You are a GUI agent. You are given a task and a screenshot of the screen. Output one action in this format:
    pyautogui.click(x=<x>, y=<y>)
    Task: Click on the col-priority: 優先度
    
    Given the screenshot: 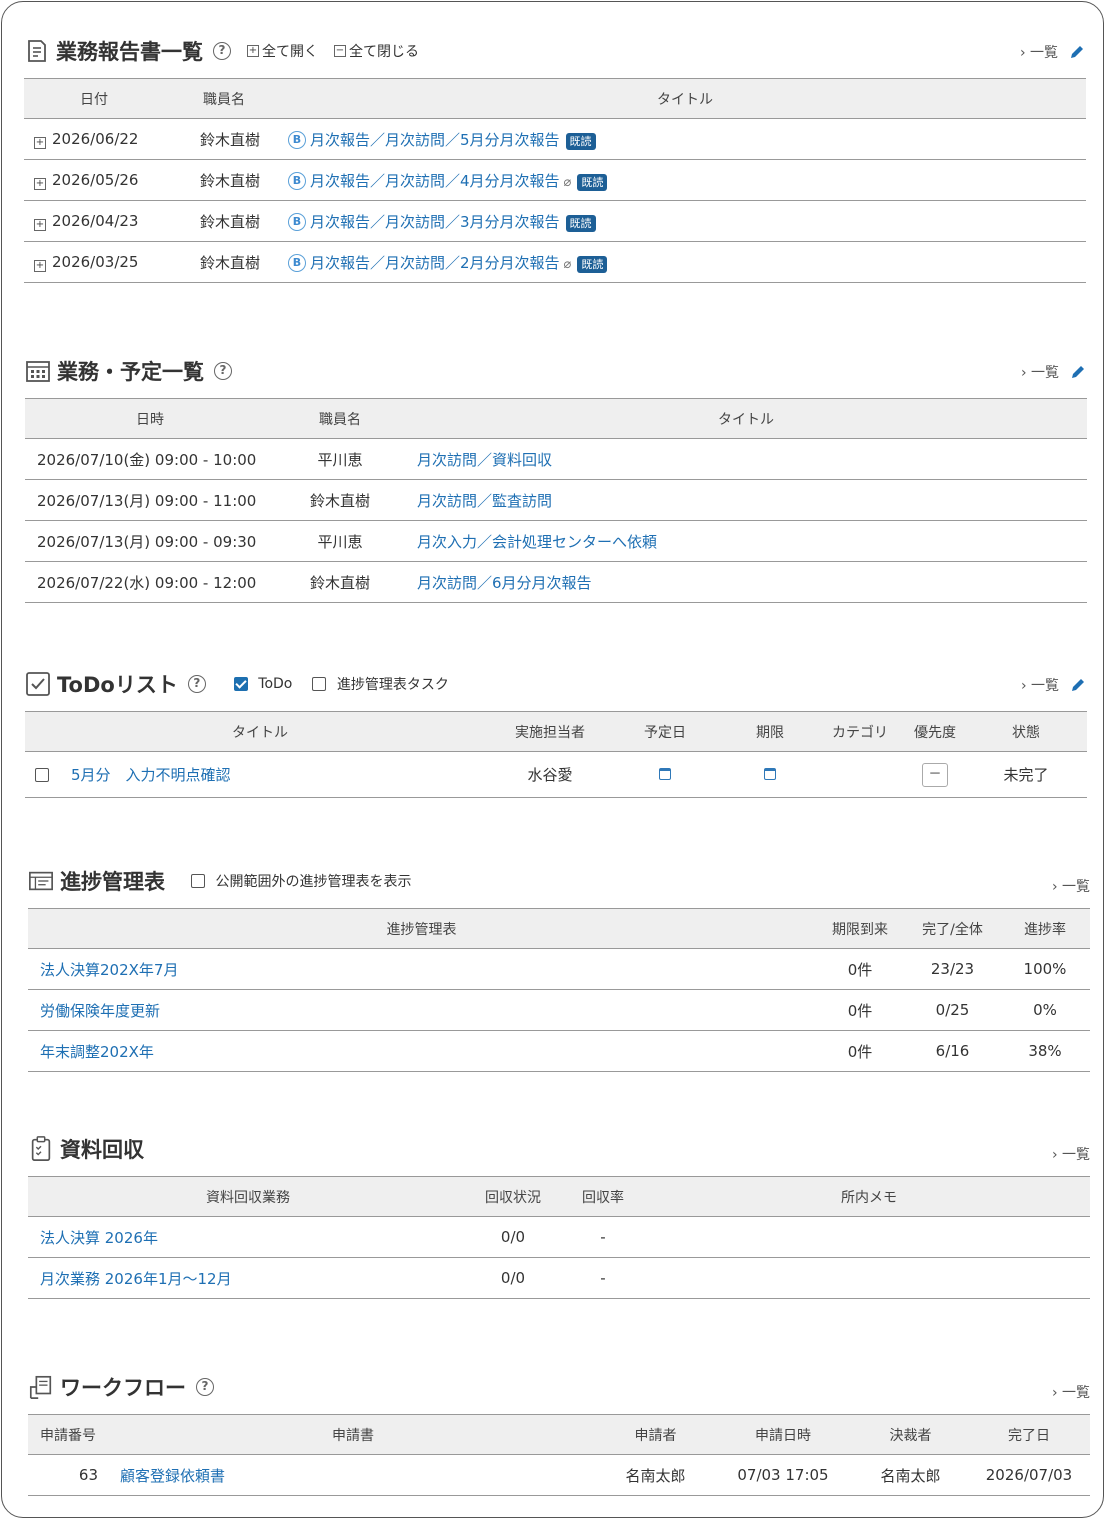 What is the action you would take?
    pyautogui.click(x=935, y=731)
    